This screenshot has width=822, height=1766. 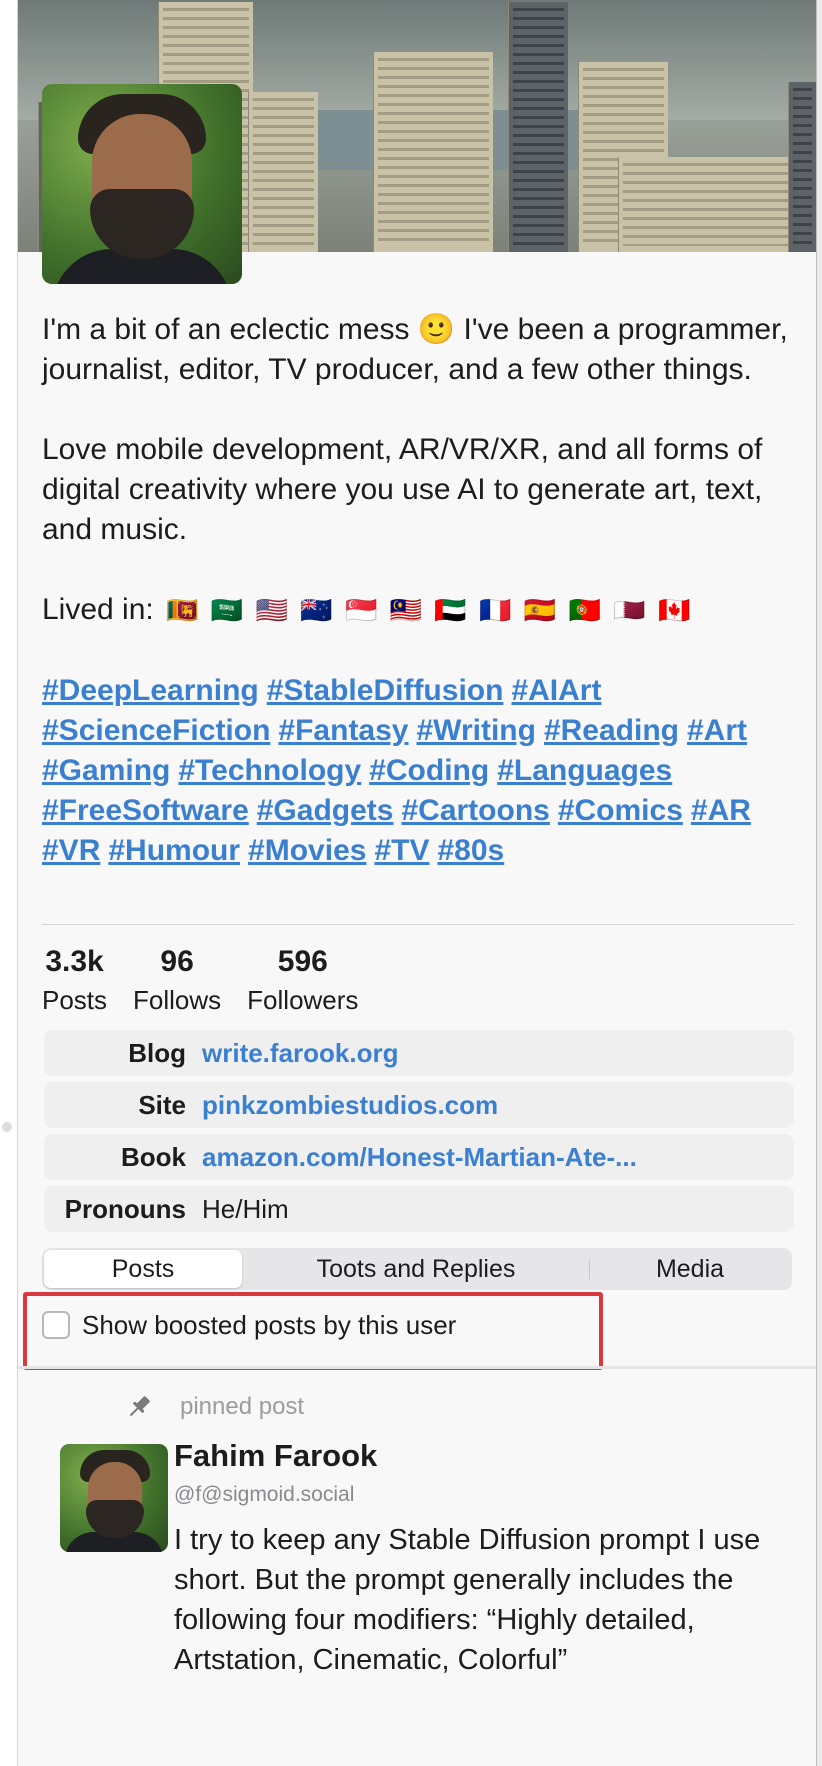 I want to click on field-row-blog: Blog write.farook.org, so click(x=419, y=1053).